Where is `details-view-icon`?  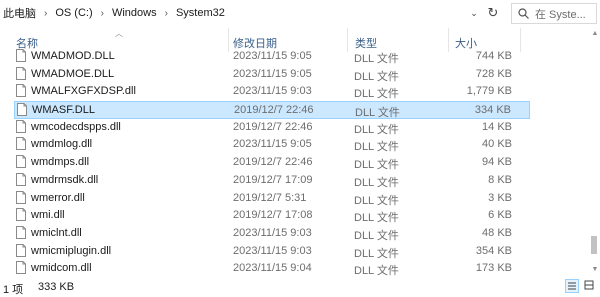
details-view-icon is located at coordinates (572, 286).